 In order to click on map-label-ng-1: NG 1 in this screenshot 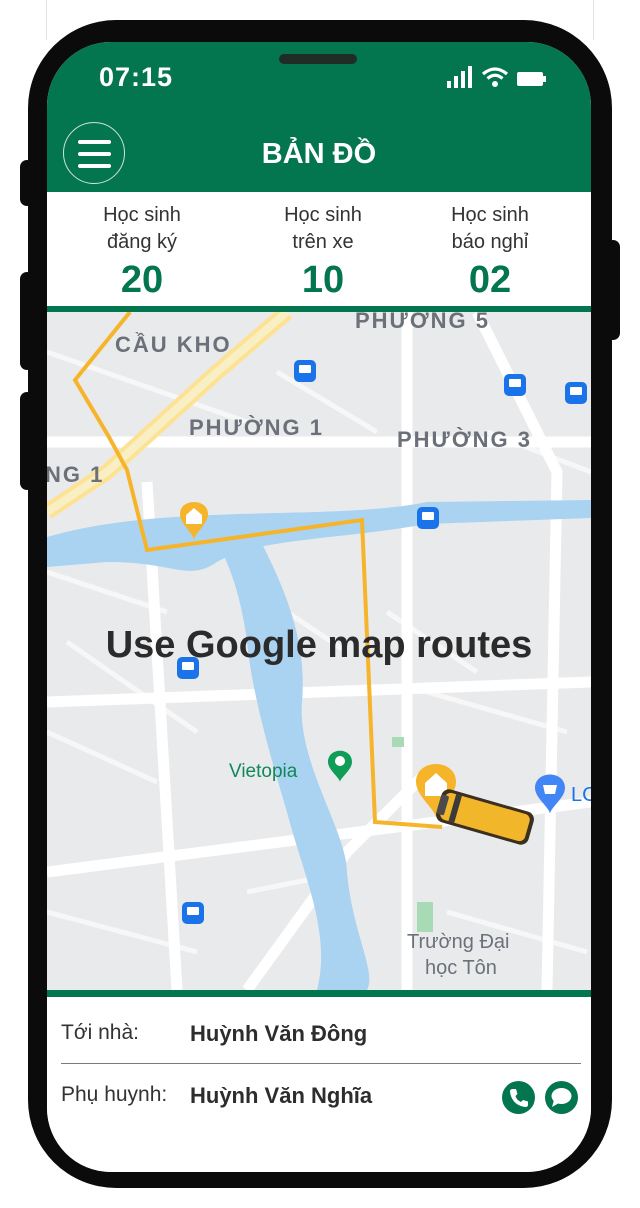, I will do `click(76, 474)`.